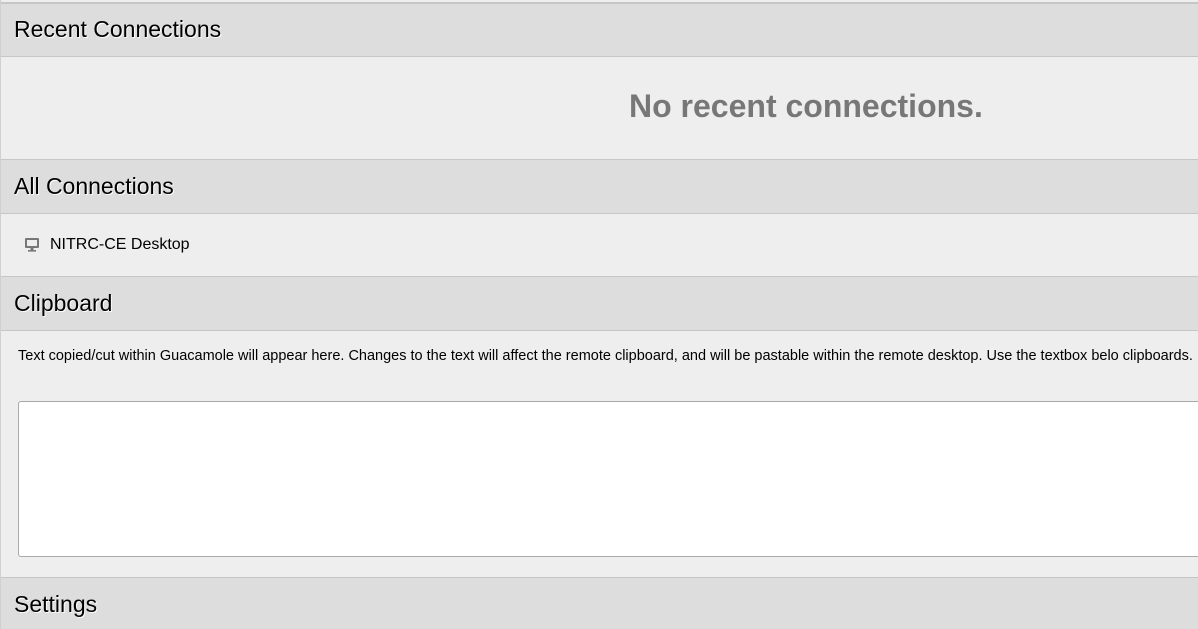 The height and width of the screenshot is (629, 1198). What do you see at coordinates (806, 106) in the screenshot?
I see `no-recent-connections-message: No recent connections.` at bounding box center [806, 106].